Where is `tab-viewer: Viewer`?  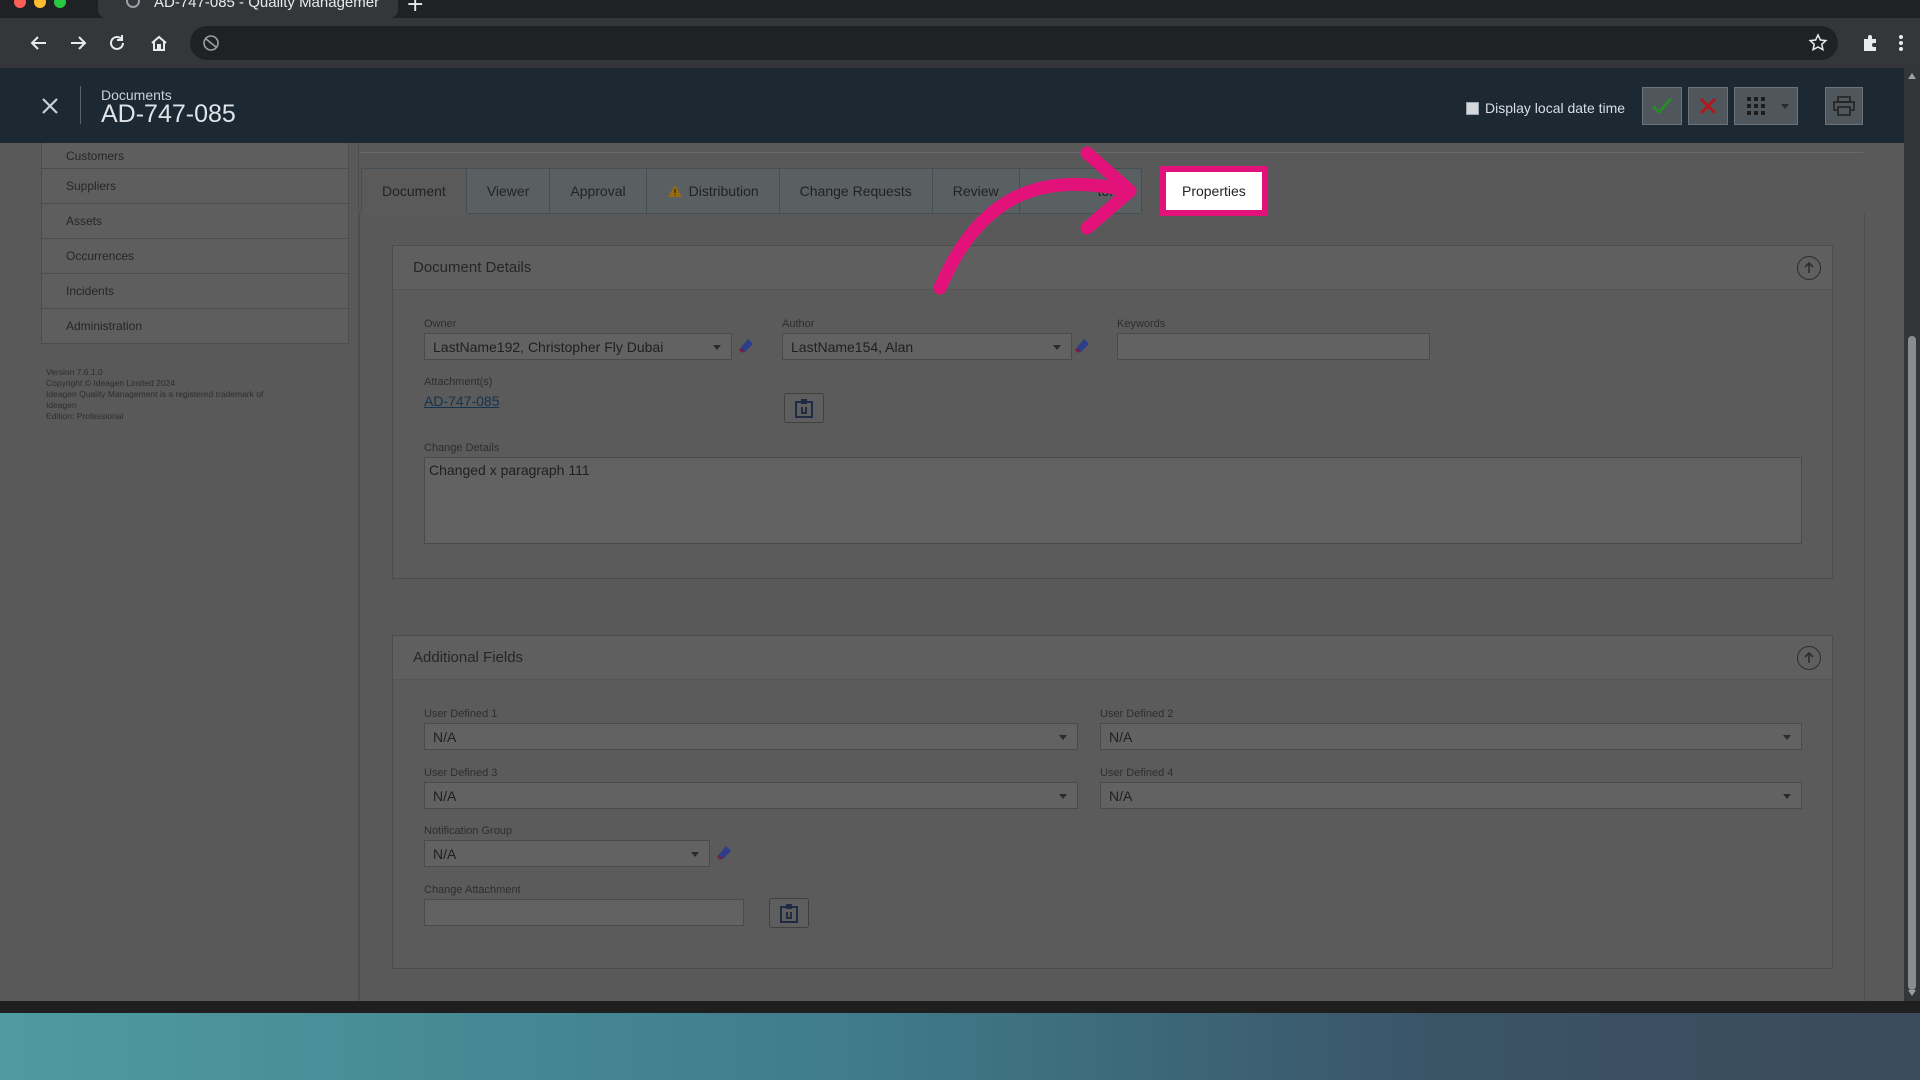 tab-viewer: Viewer is located at coordinates (508, 191).